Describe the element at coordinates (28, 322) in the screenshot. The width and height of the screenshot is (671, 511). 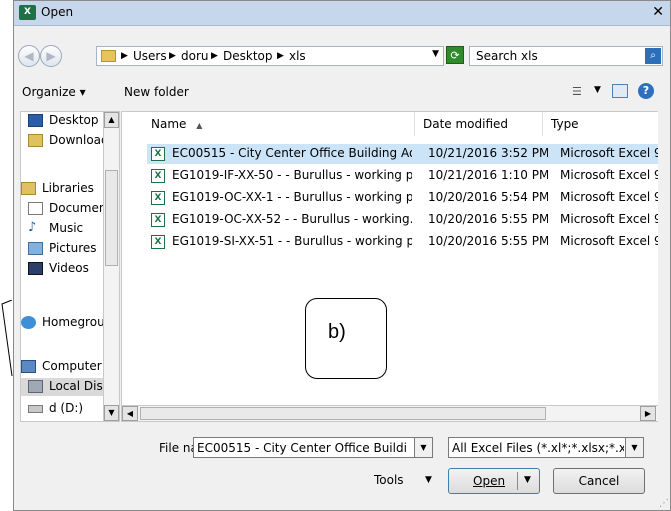
I see `homegroup-icon` at that location.